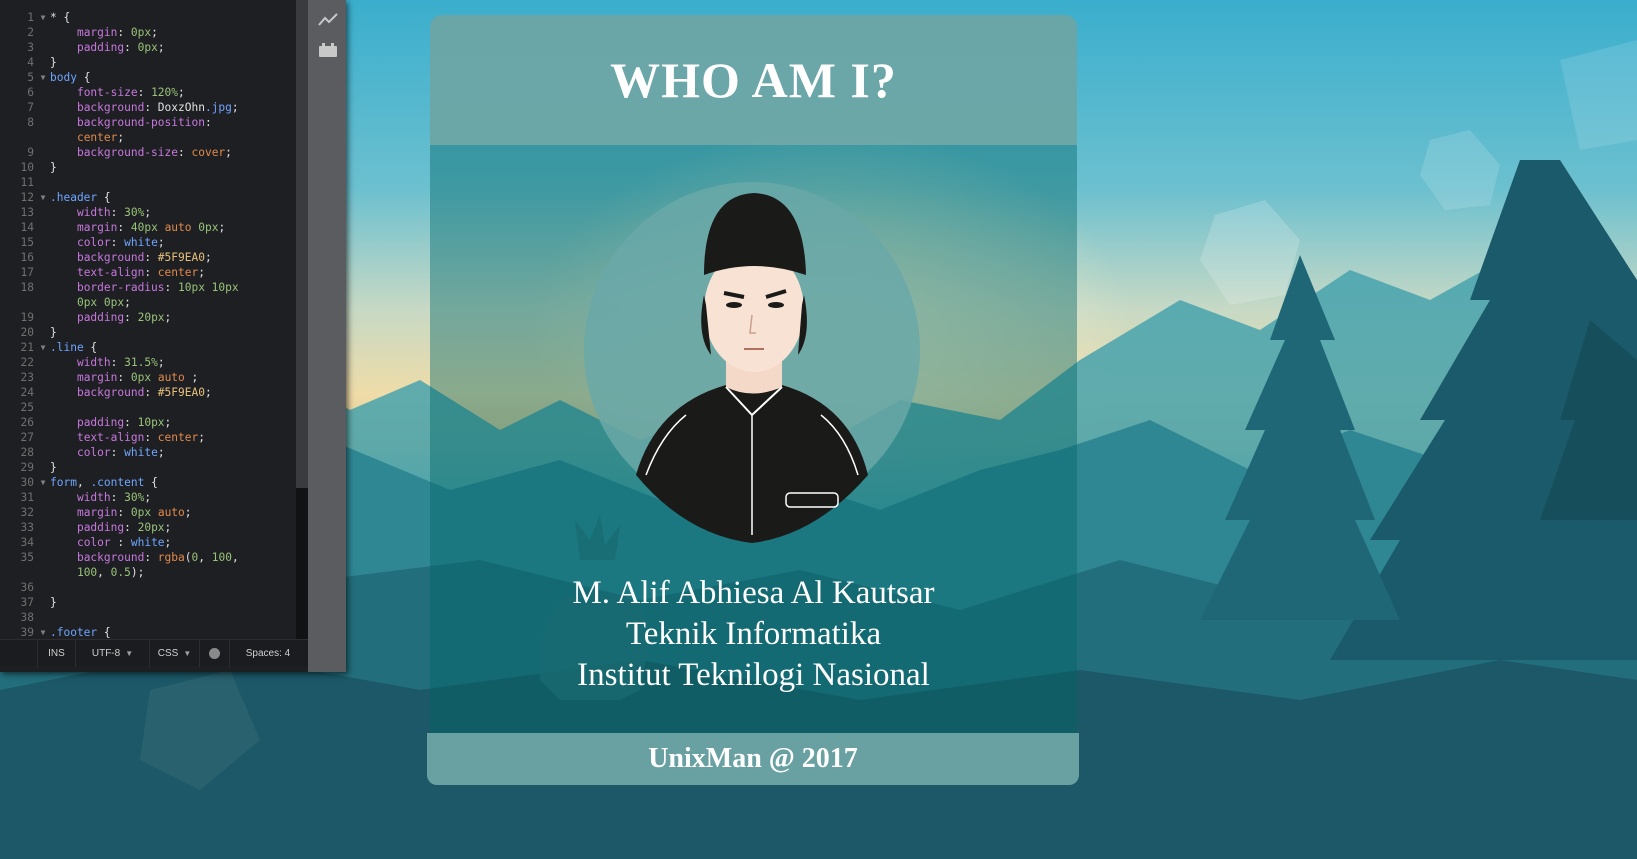  Describe the element at coordinates (131, 527) in the screenshot. I see `code-token: :` at that location.